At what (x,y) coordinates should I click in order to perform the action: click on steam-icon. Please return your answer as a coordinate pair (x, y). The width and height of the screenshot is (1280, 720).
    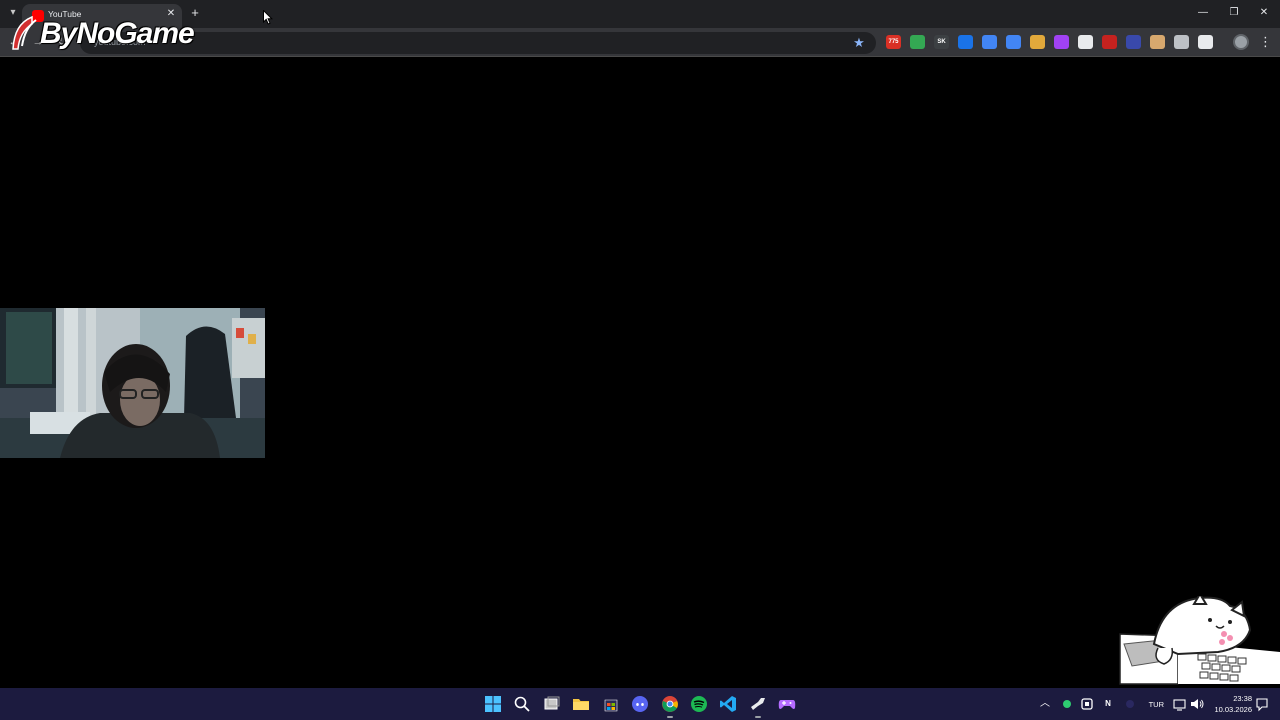
    Looking at the image, I should click on (758, 704).